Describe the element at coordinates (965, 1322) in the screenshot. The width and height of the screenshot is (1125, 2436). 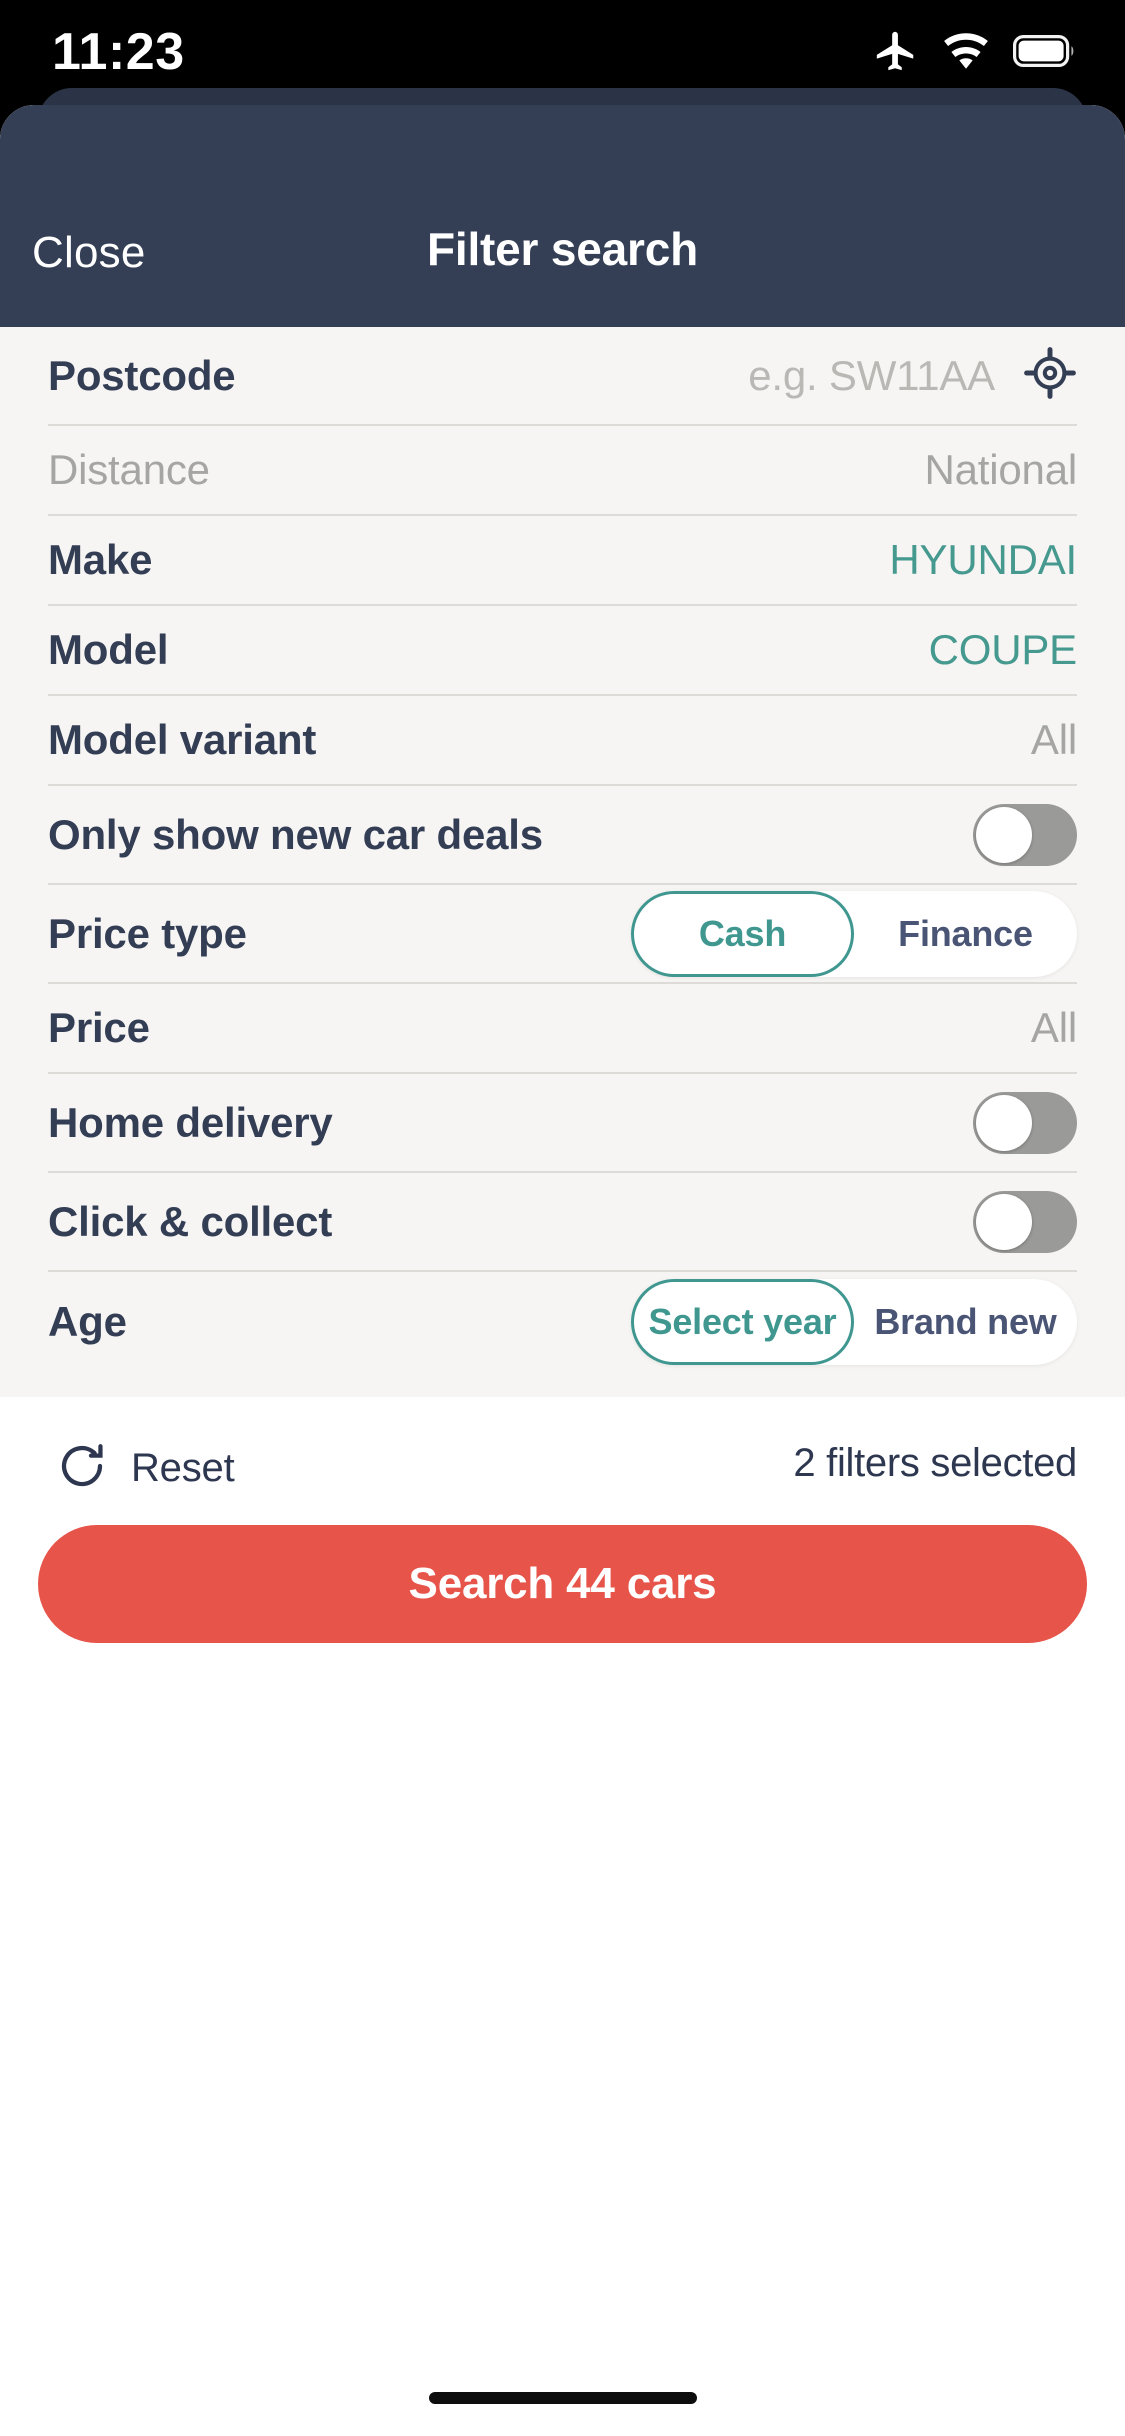
I see `age-option-brand-new: Brand new` at that location.